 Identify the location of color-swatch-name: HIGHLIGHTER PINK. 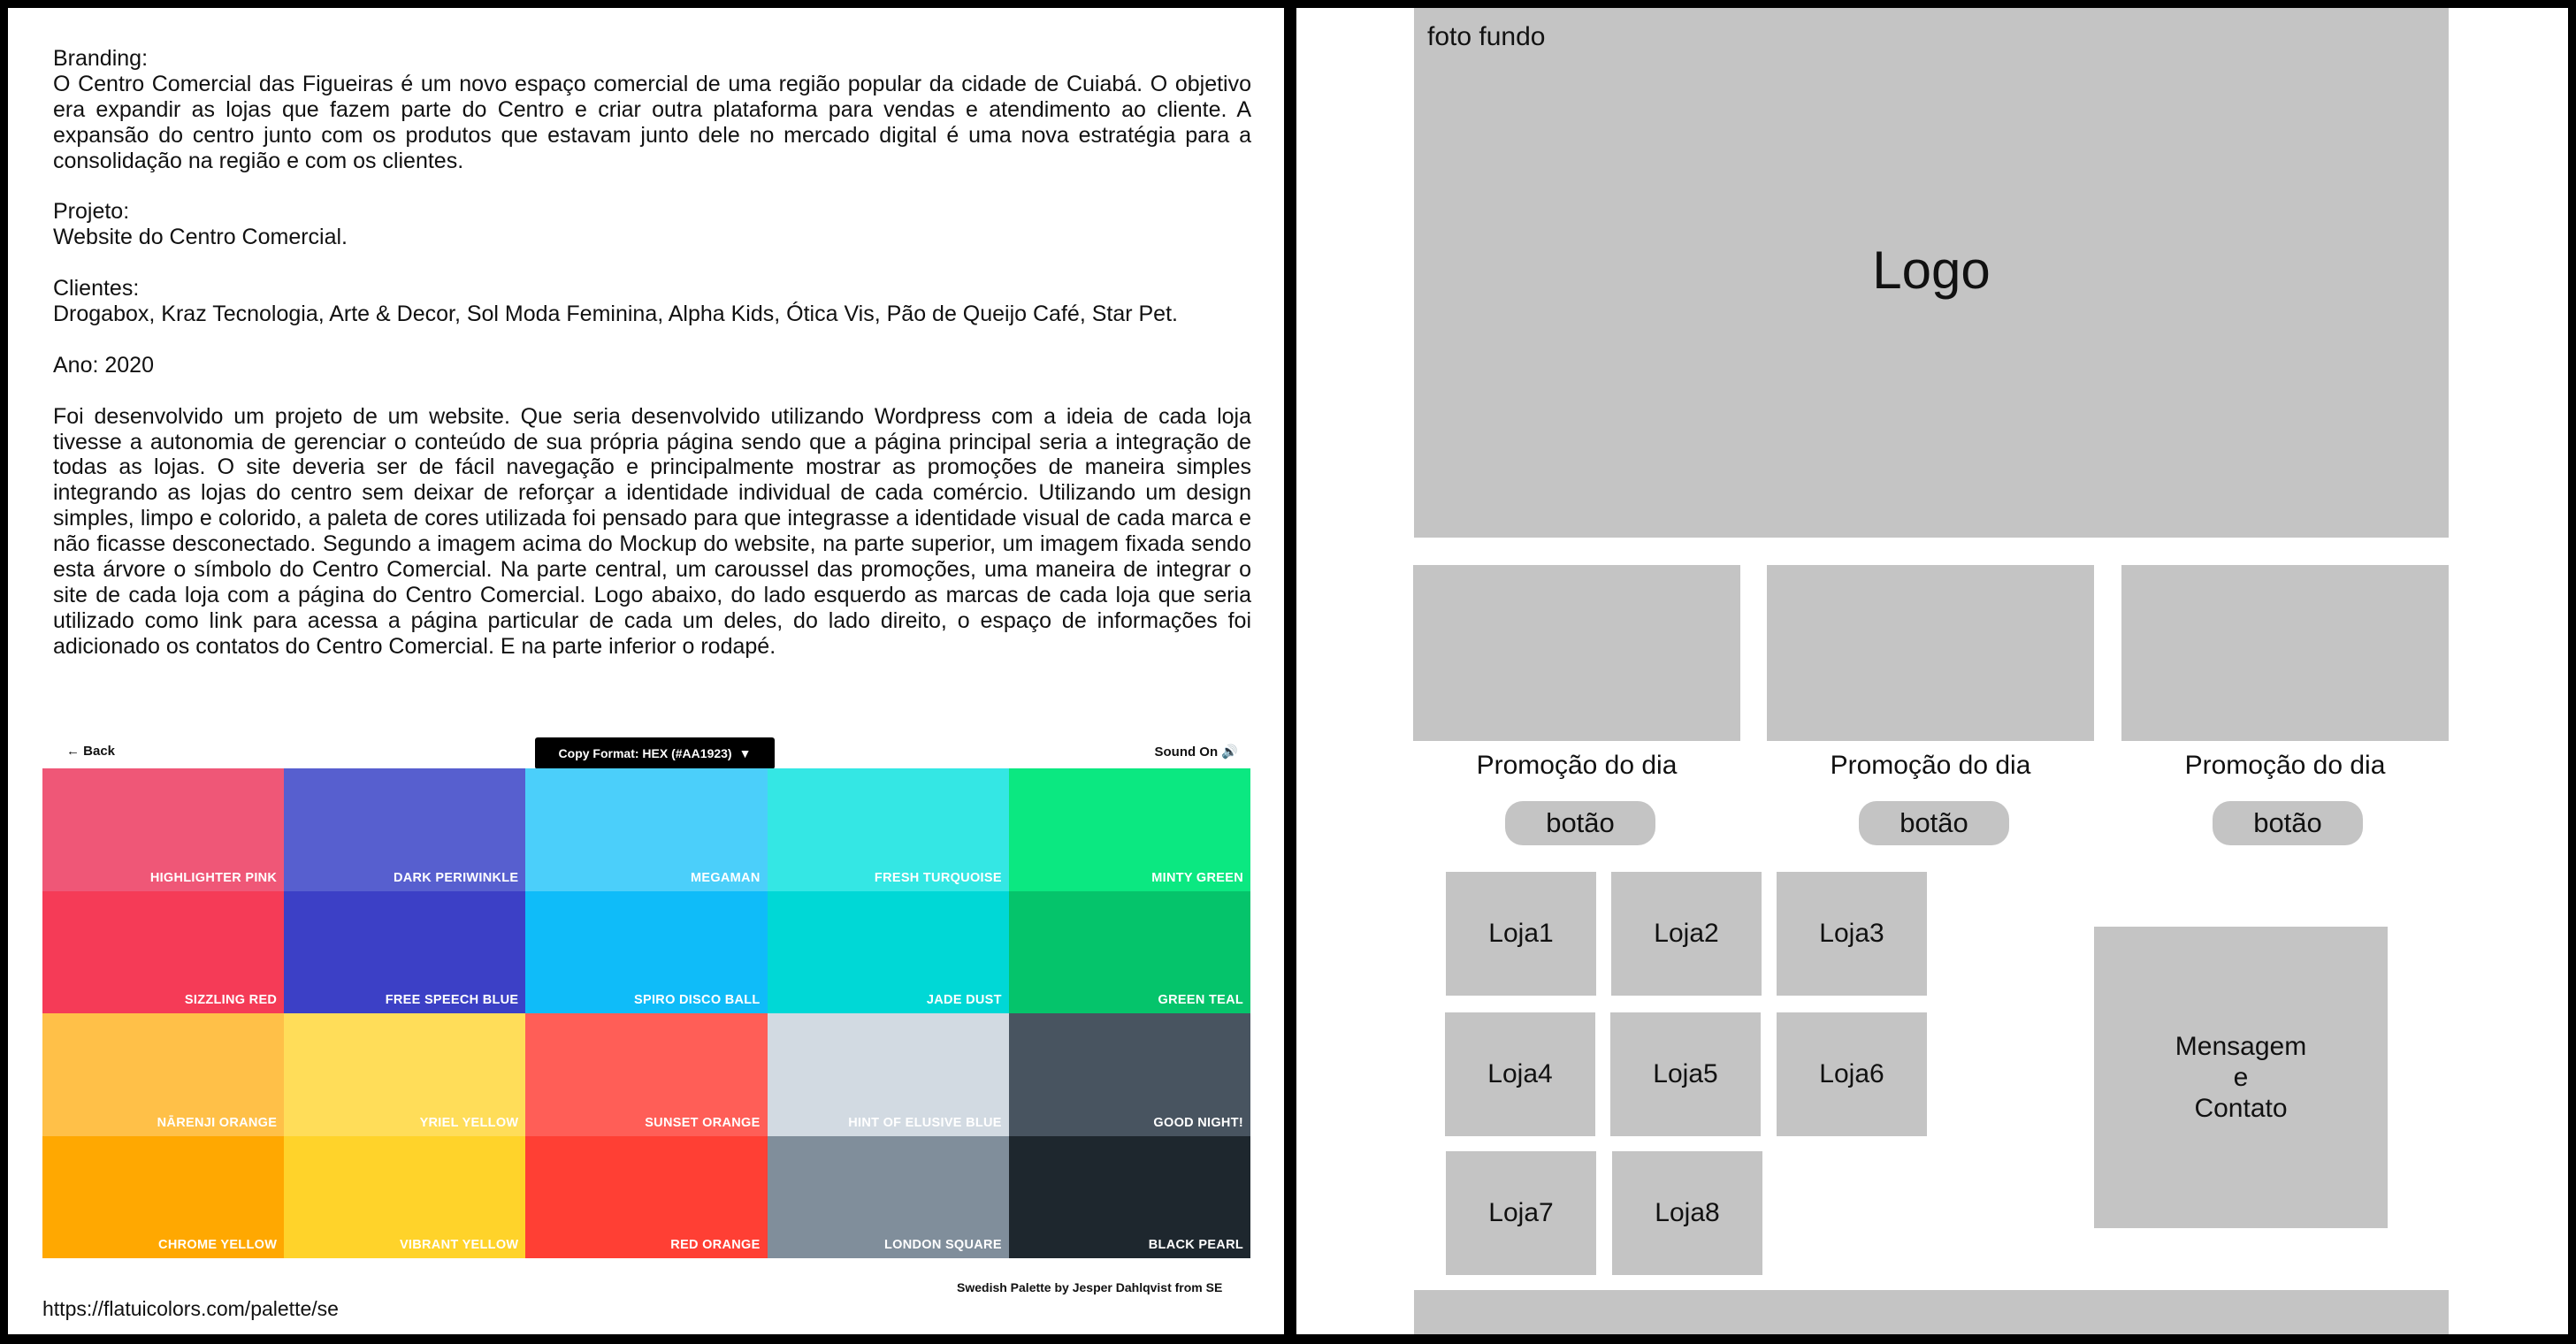
(213, 877).